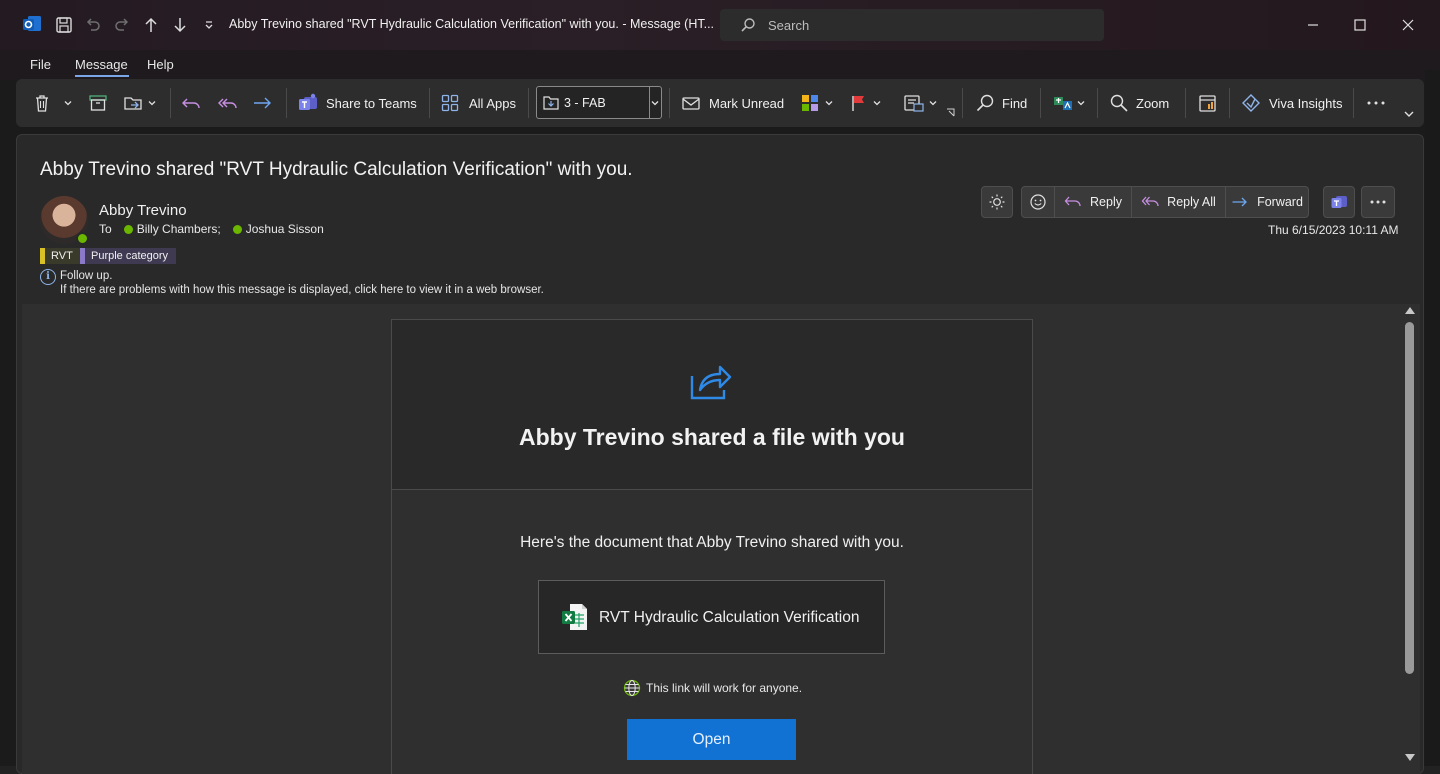  I want to click on excel-file-icon, so click(574, 617).